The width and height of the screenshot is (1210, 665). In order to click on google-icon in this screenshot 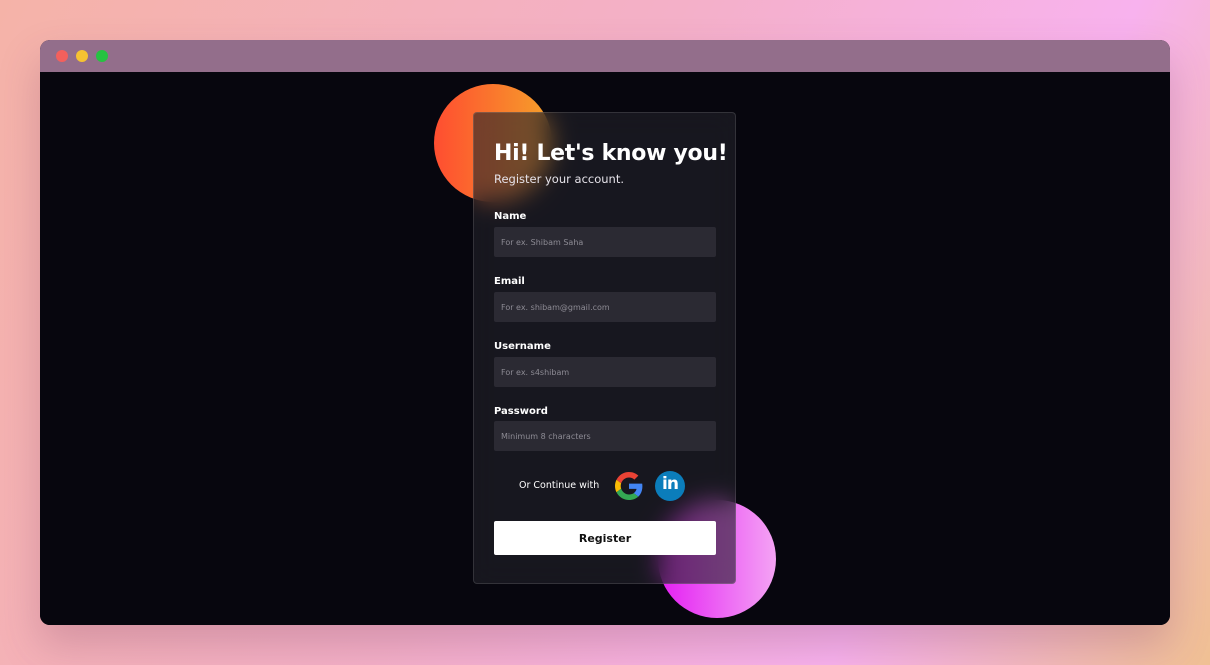, I will do `click(629, 486)`.